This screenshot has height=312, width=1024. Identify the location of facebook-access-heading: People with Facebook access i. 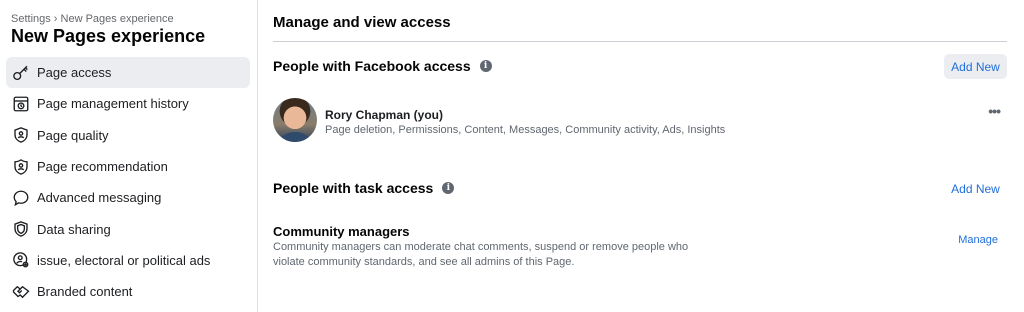
(382, 66).